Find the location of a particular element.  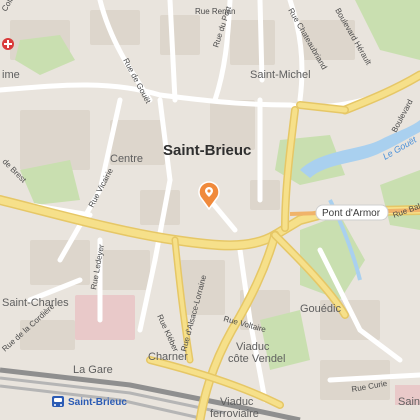

street-rue-kleber: Rue Kléber is located at coordinates (167, 333).